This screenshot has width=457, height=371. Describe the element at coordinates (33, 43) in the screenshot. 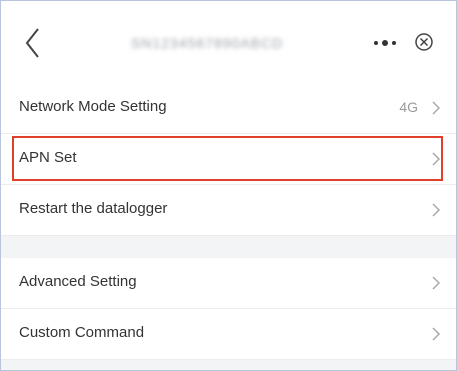

I see `chevron-left-icon` at that location.